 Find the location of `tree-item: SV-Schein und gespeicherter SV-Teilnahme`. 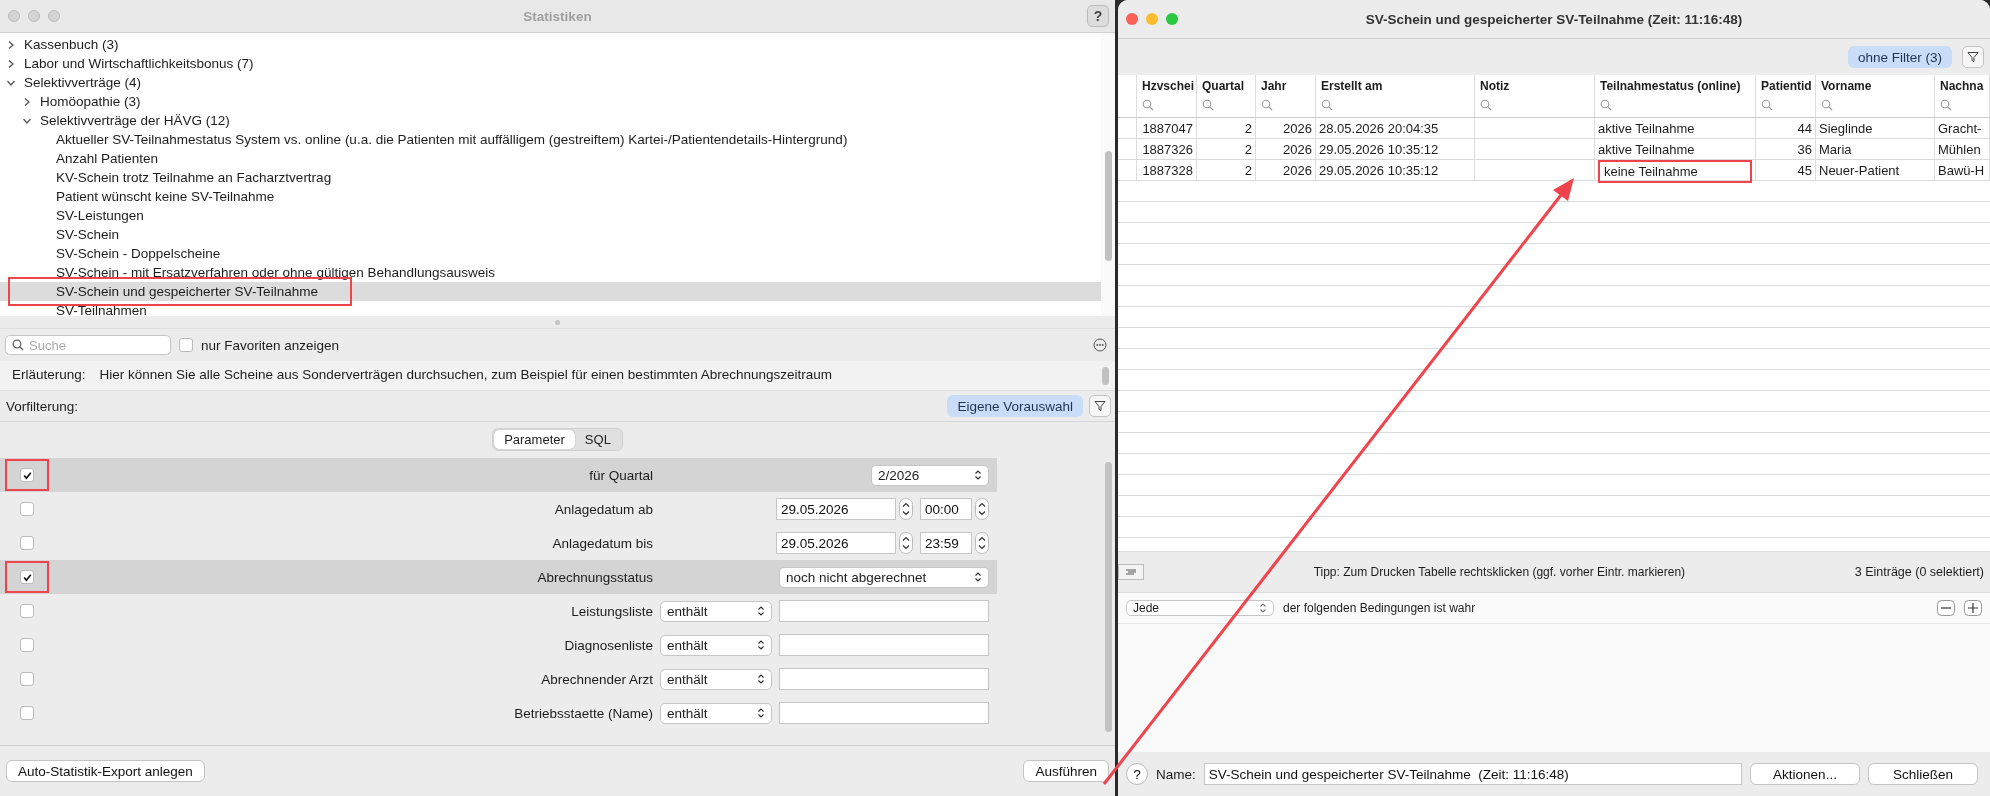

tree-item: SV-Schein und gespeicherter SV-Teilnahme is located at coordinates (550, 291).